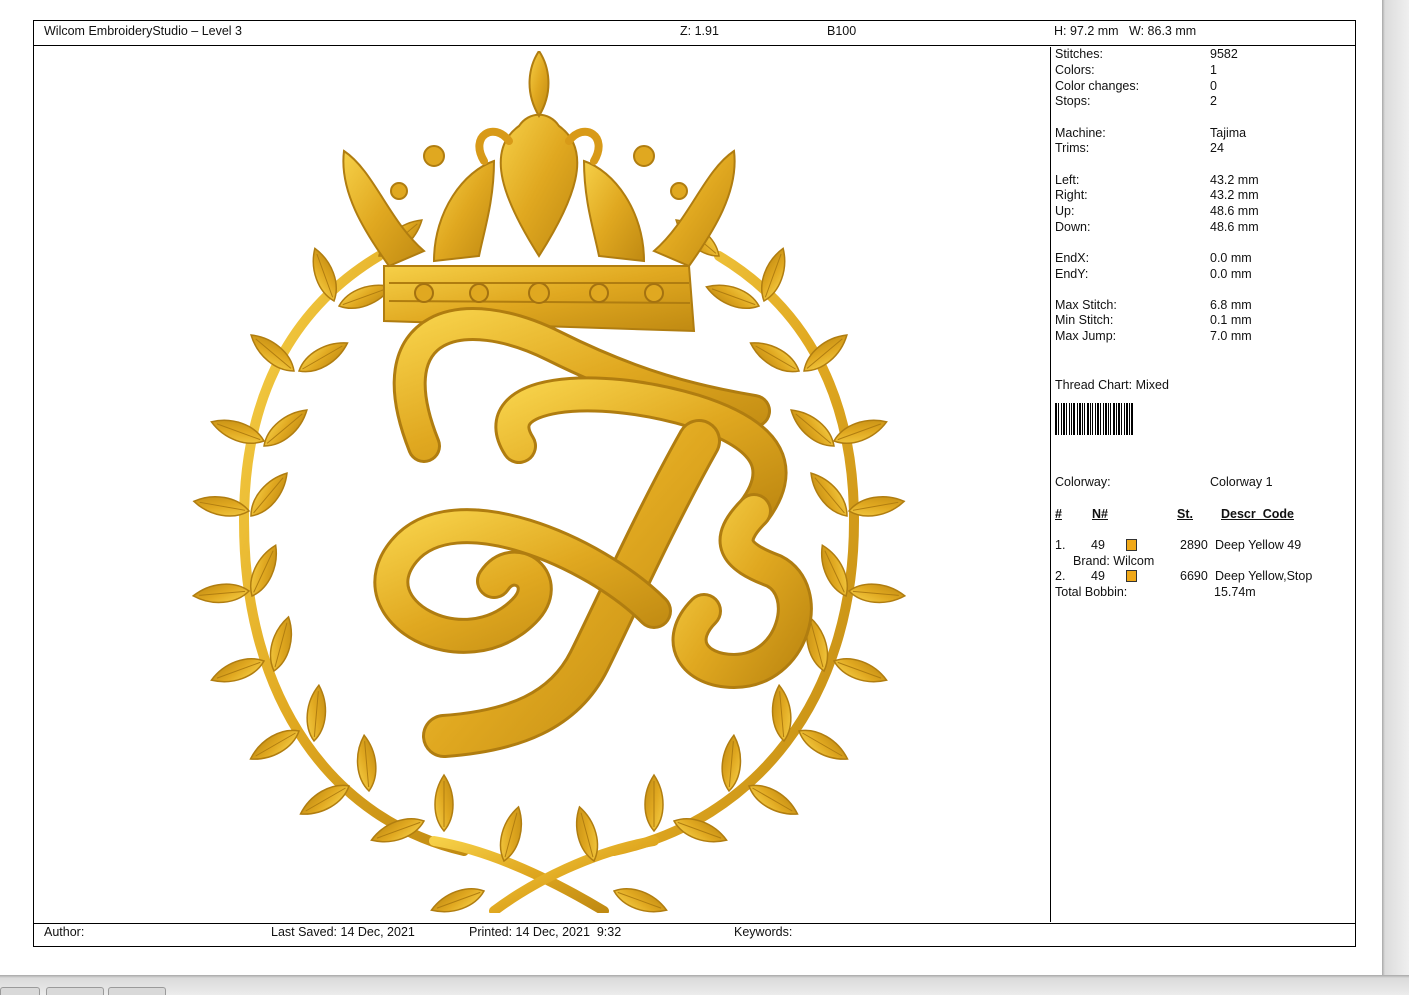  What do you see at coordinates (1153, 305) in the screenshot?
I see `stat-row: Max Stitch: 6.8 mm` at bounding box center [1153, 305].